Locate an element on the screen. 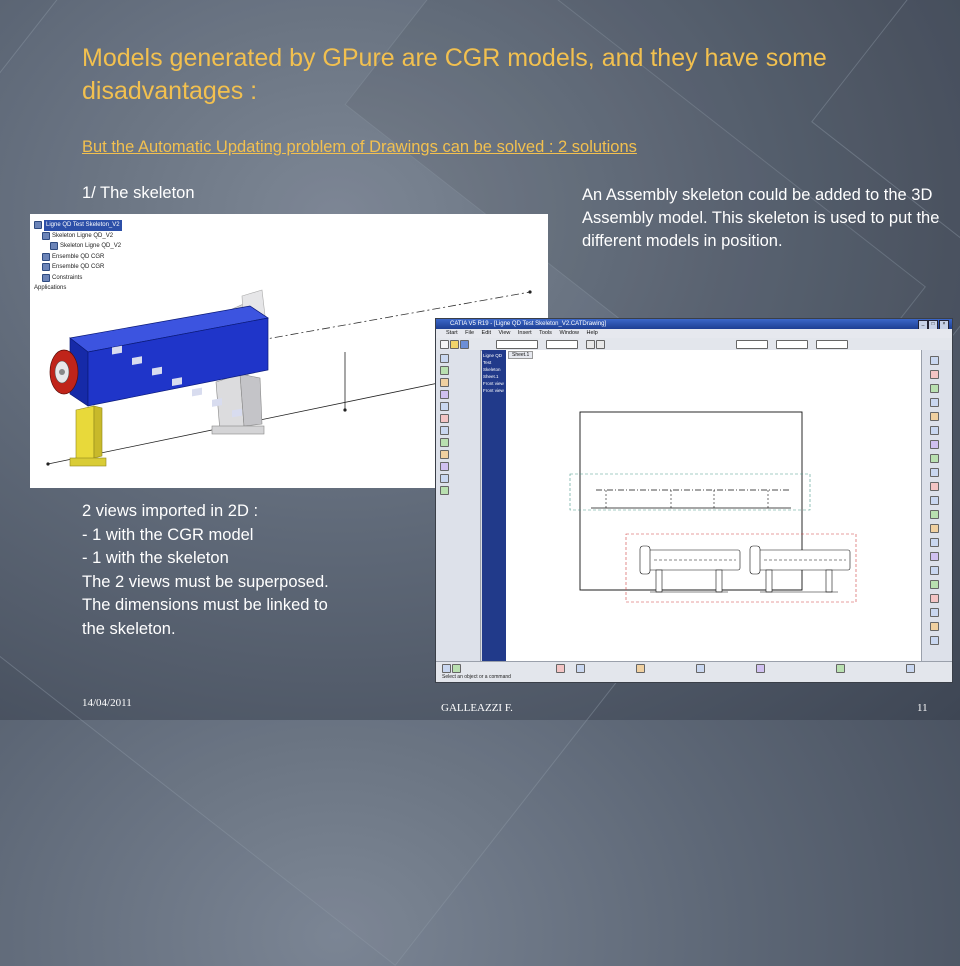 The image size is (960, 966). style-dropdown is located at coordinates (517, 344).